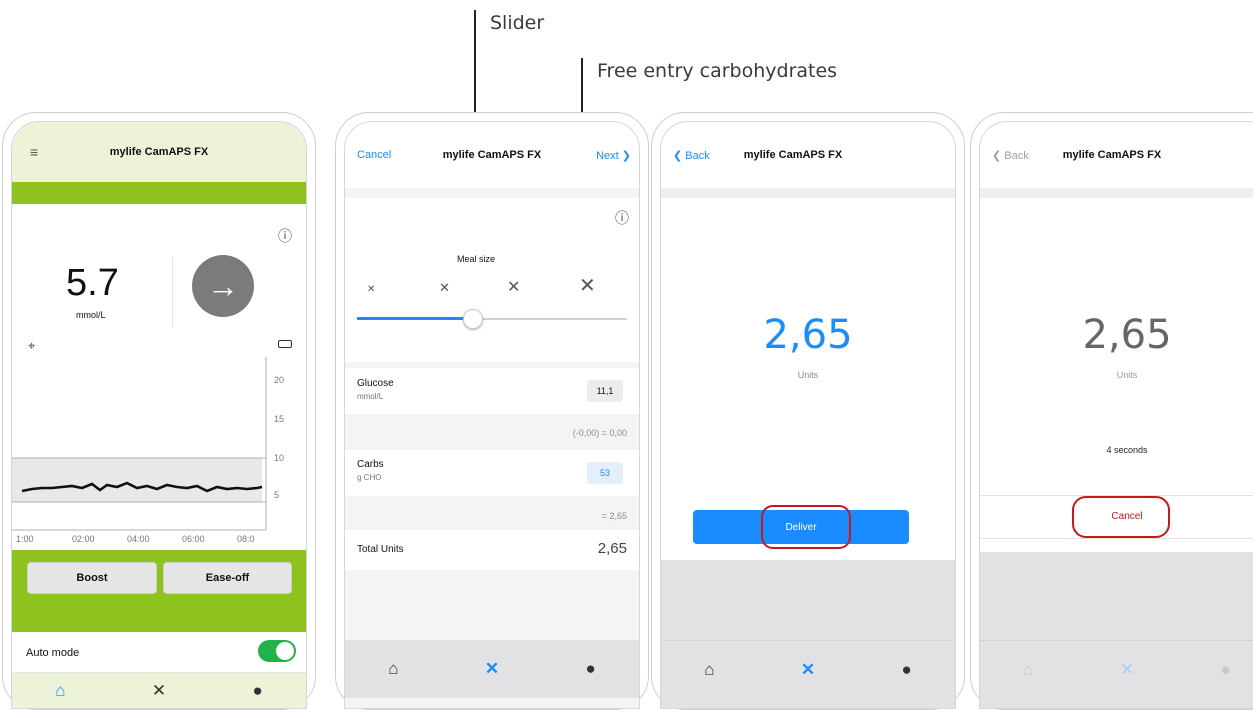 This screenshot has width=1253, height=710. I want to click on carbs-row: Carbs g CHO 53, so click(492, 473).